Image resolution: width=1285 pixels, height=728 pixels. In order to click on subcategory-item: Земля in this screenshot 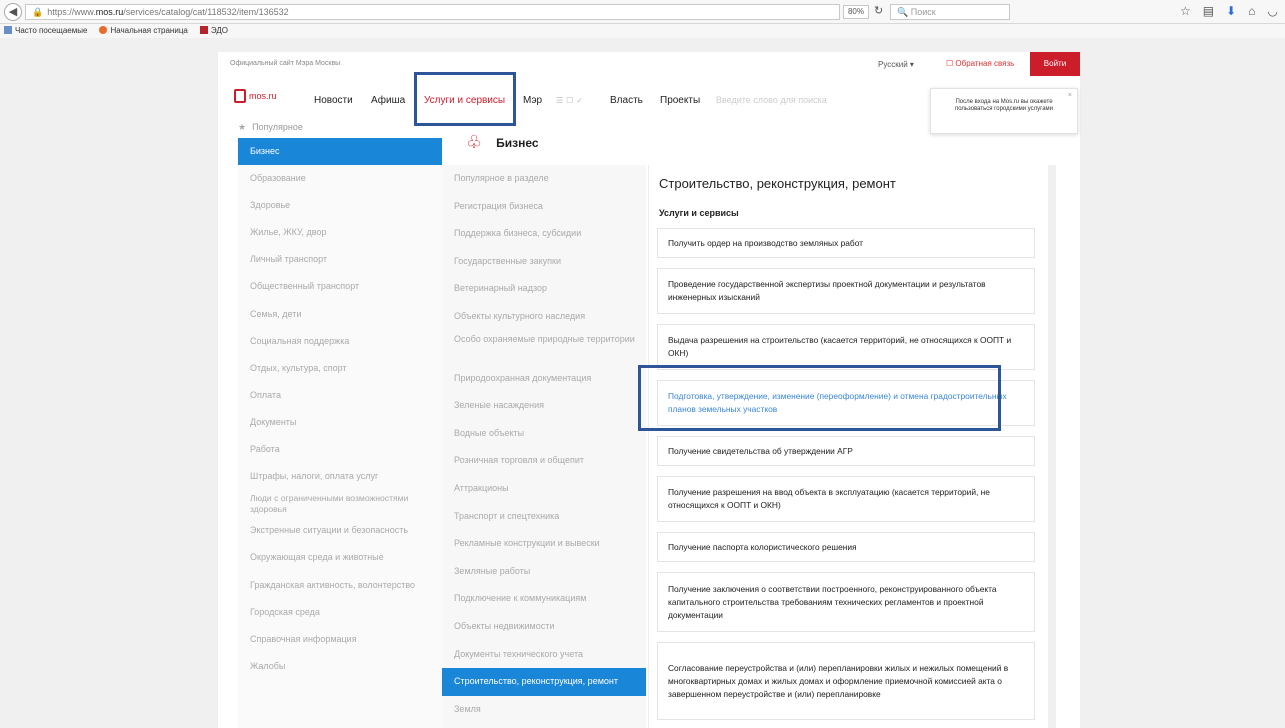, I will do `click(544, 710)`.